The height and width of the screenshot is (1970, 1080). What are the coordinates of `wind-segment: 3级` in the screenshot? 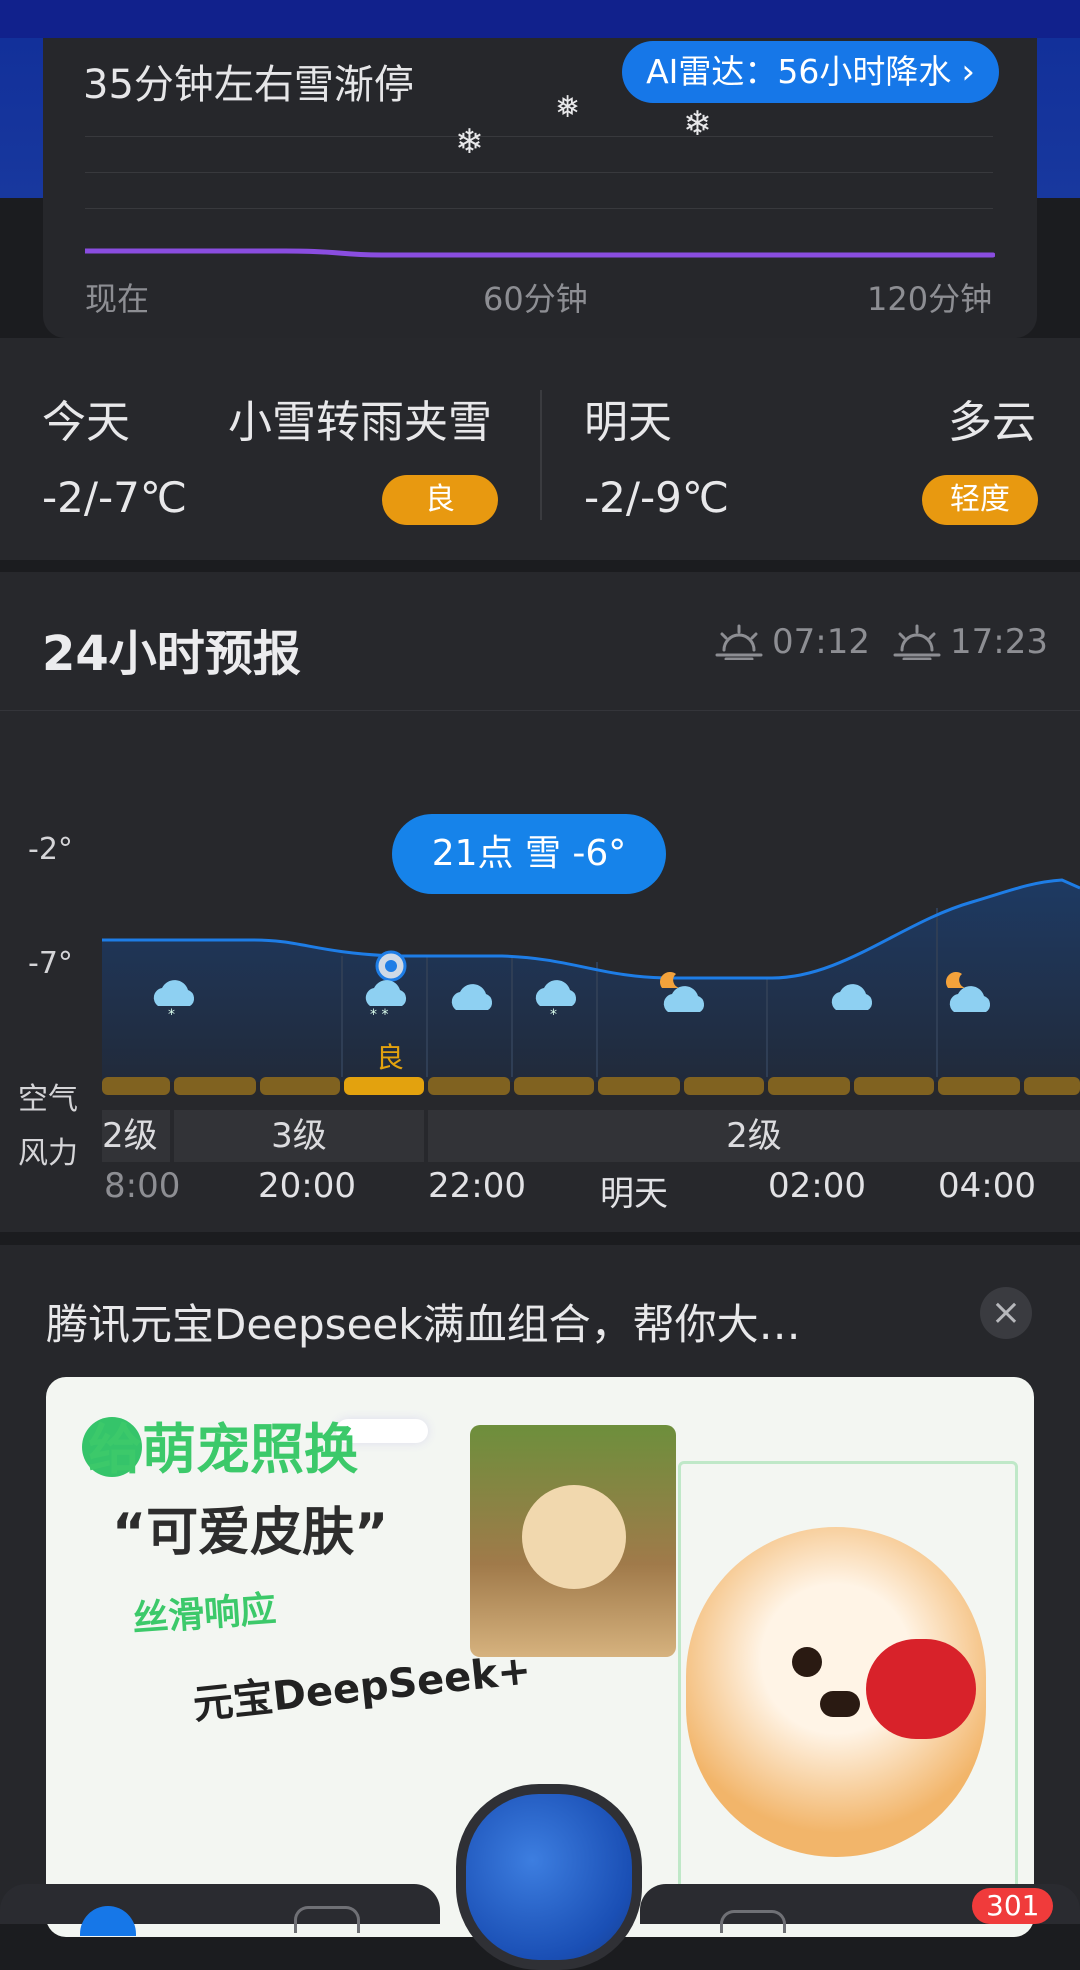 It's located at (299, 1136).